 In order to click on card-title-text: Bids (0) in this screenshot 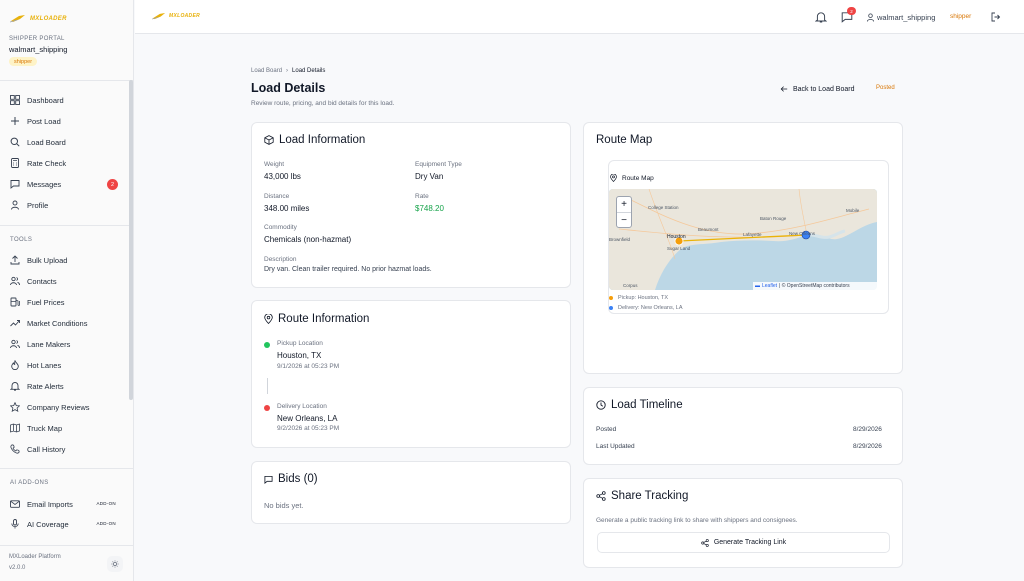, I will do `click(298, 479)`.